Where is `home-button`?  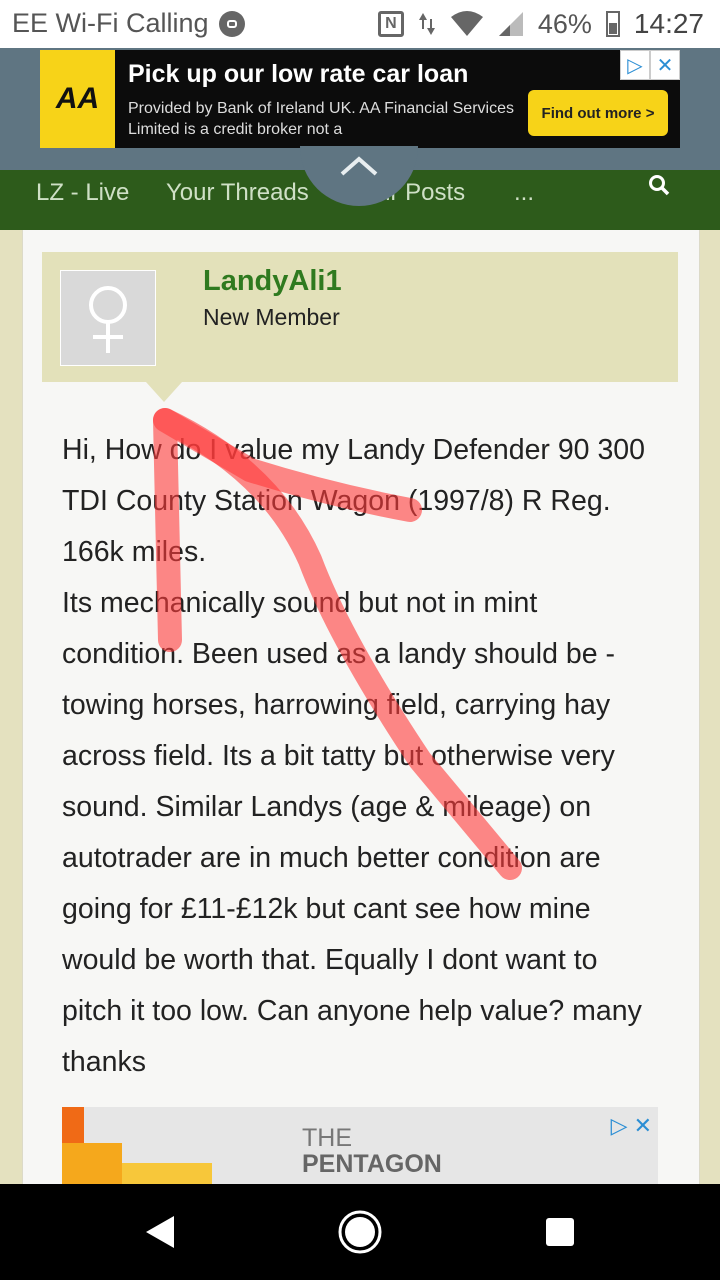 home-button is located at coordinates (360, 1232).